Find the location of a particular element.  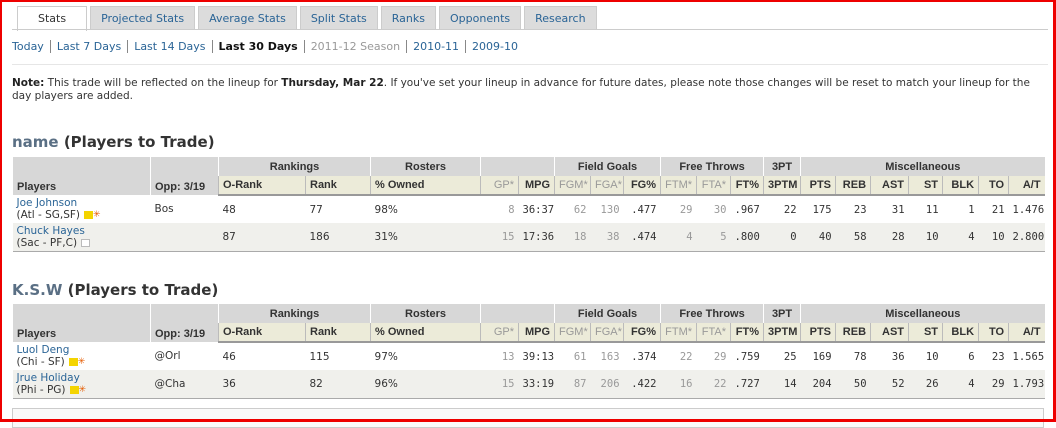

stat-pts: 40 is located at coordinates (818, 237).